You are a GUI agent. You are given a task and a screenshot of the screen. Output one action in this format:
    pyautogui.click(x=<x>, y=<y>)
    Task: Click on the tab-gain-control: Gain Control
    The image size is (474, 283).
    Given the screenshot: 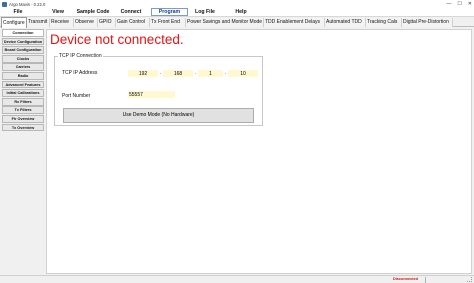 What is the action you would take?
    pyautogui.click(x=133, y=22)
    